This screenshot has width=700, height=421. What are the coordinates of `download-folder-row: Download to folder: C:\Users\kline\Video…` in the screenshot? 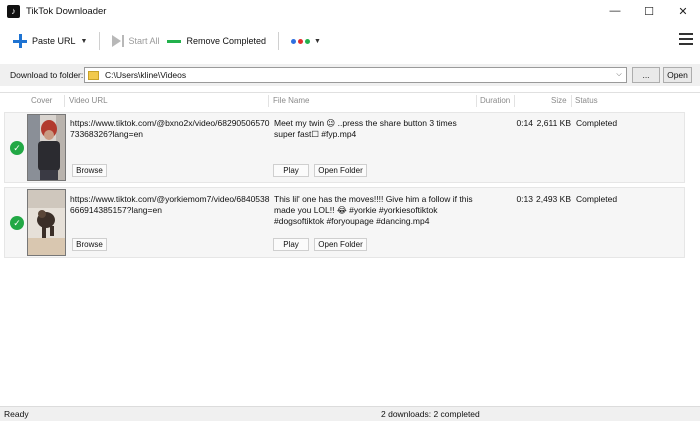 It's located at (350, 75).